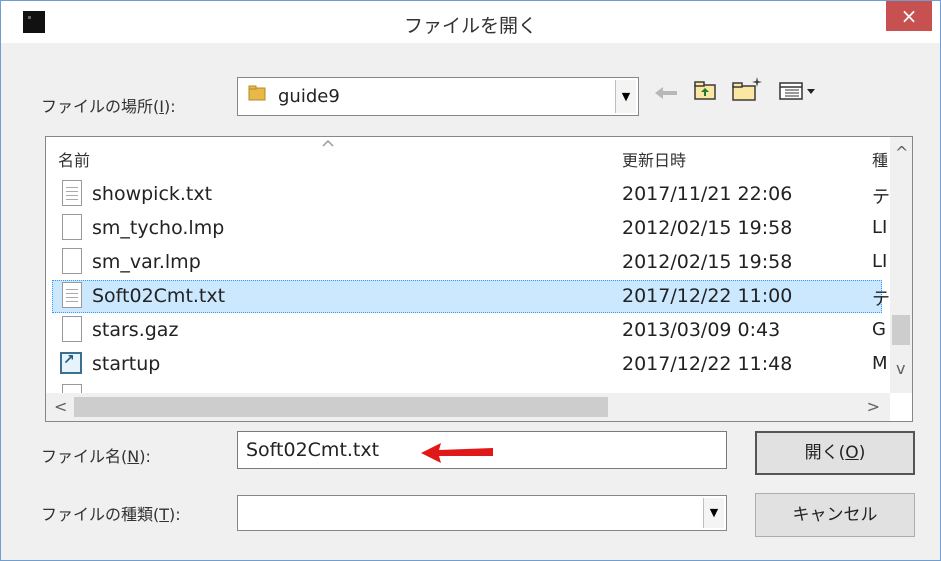 The image size is (941, 561). What do you see at coordinates (880, 363) in the screenshot?
I see `file-type: M` at bounding box center [880, 363].